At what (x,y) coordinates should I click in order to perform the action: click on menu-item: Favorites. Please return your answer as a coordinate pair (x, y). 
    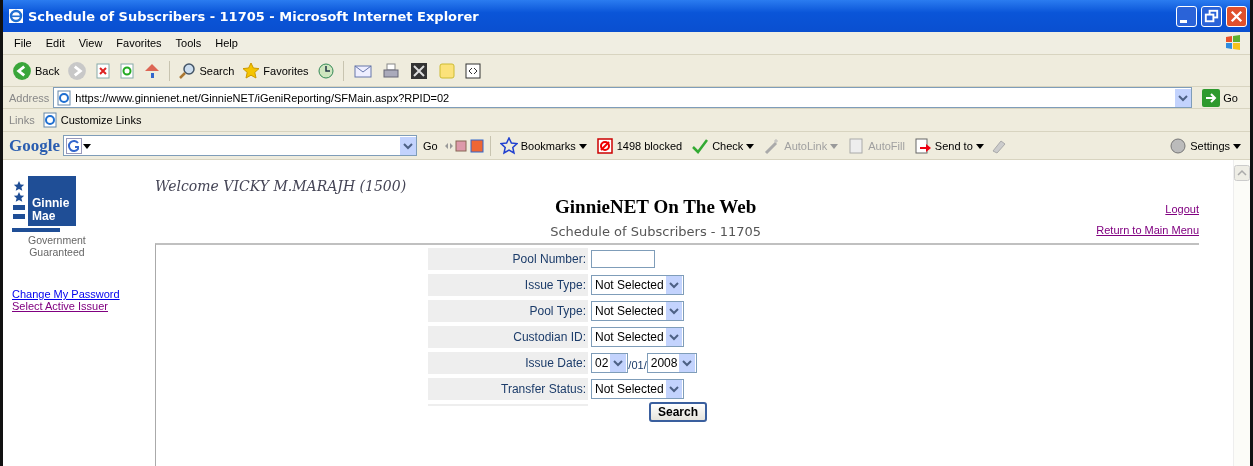
    Looking at the image, I should click on (139, 43).